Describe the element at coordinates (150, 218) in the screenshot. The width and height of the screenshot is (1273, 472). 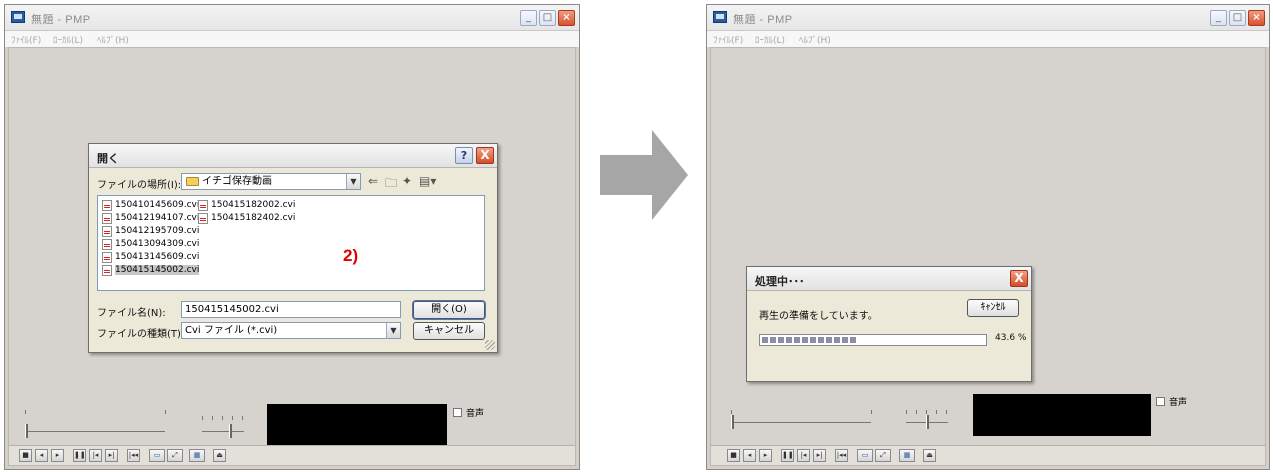
I see `file-item: 150412194107.cvi` at that location.